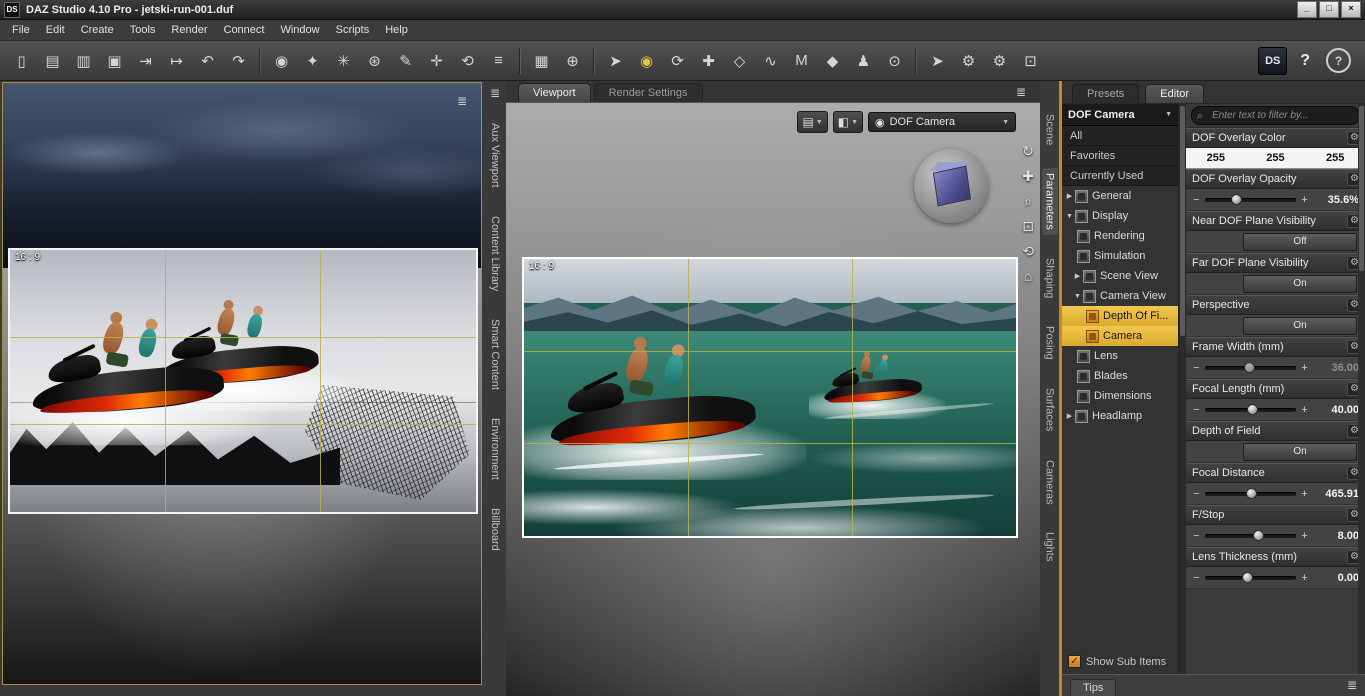 The height and width of the screenshot is (696, 1365). What do you see at coordinates (1120, 216) in the screenshot?
I see `tree-item-display: ▼ Display` at bounding box center [1120, 216].